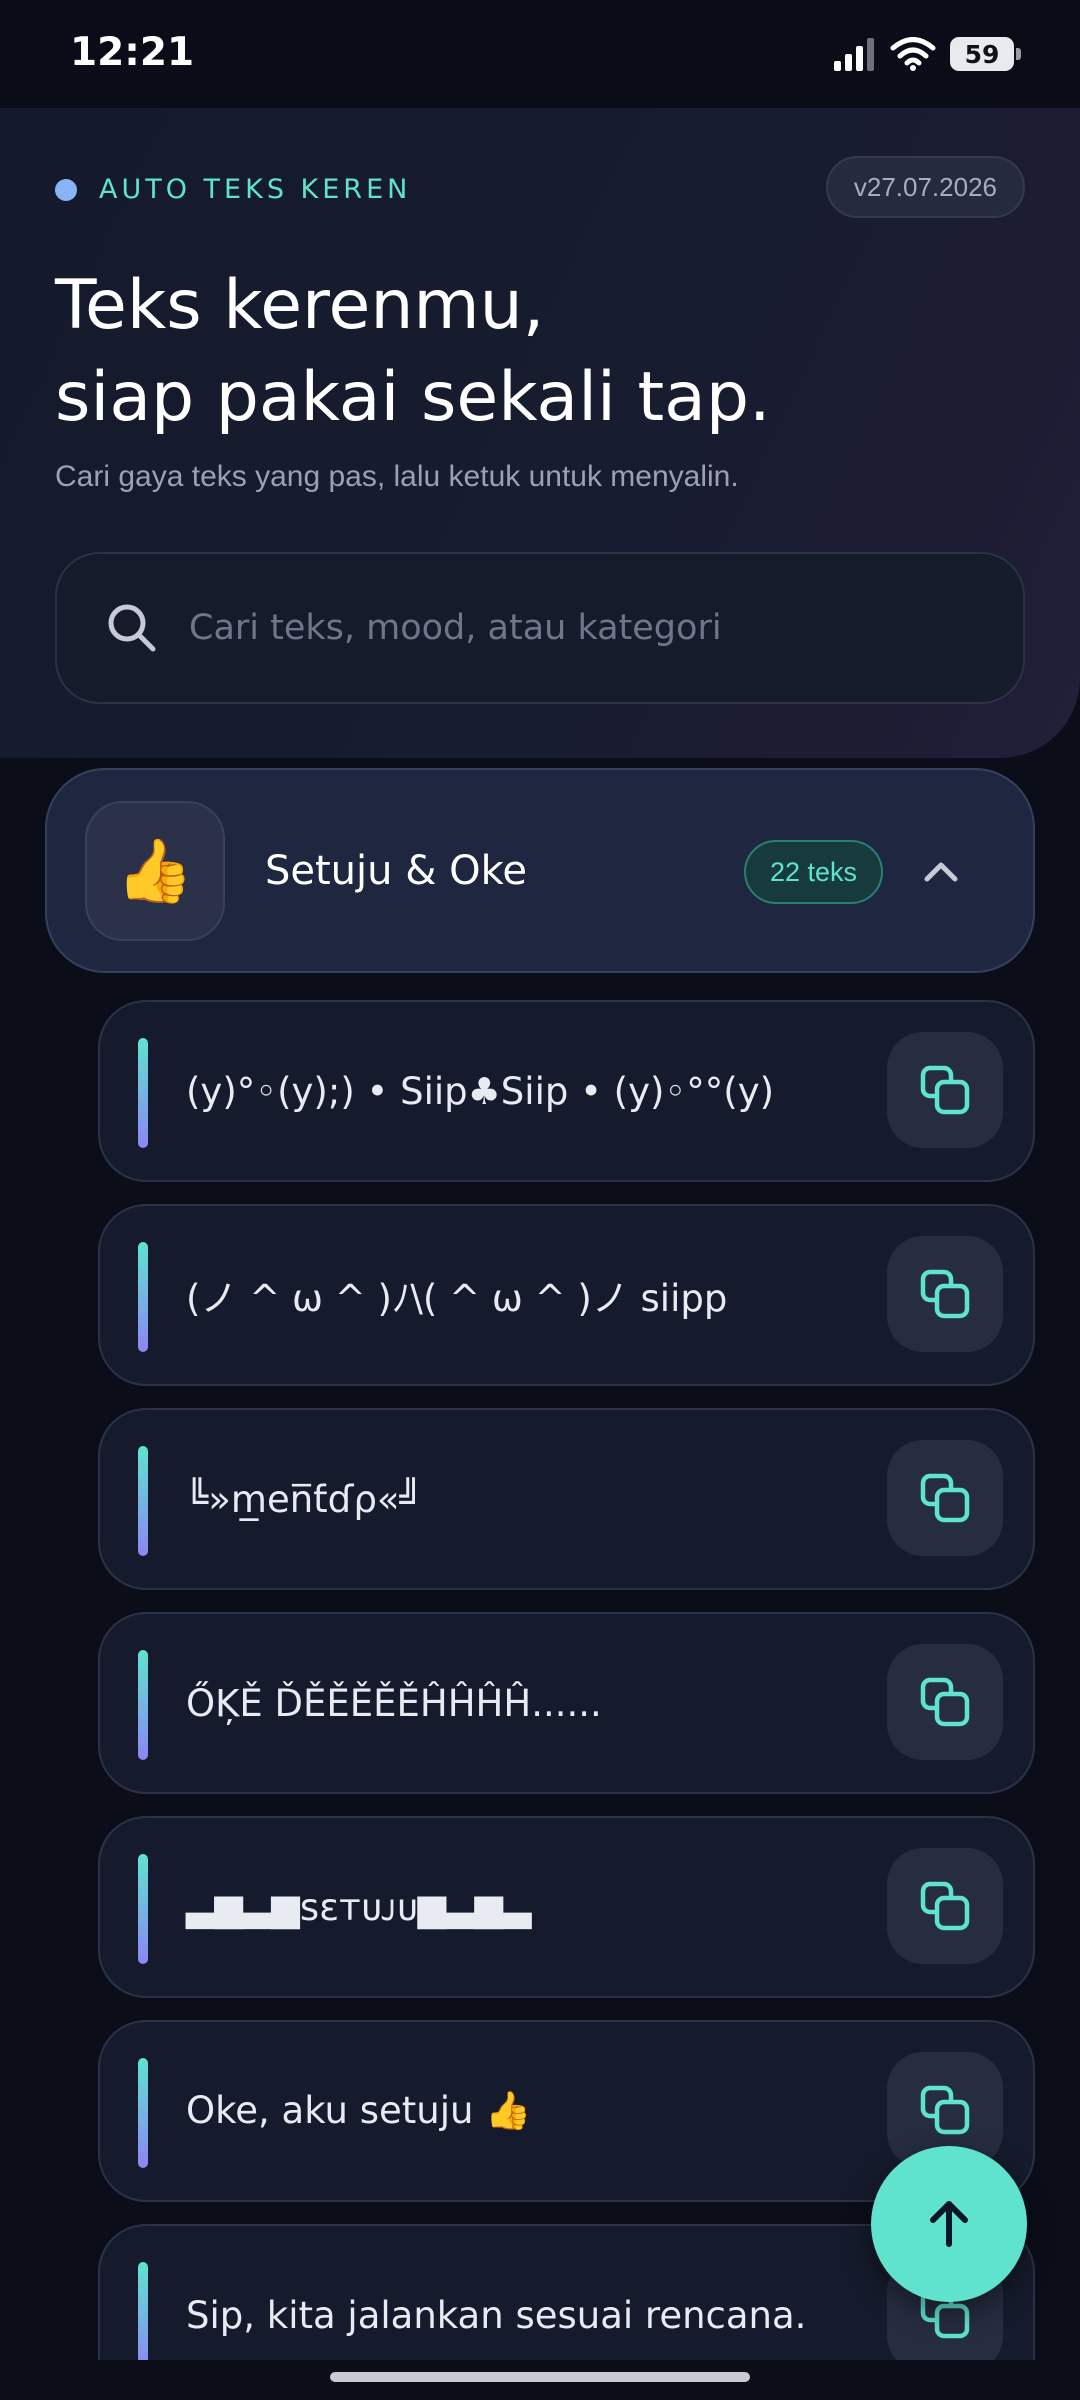 The height and width of the screenshot is (2400, 1080). What do you see at coordinates (941, 872) in the screenshot?
I see `chevron-up-icon` at bounding box center [941, 872].